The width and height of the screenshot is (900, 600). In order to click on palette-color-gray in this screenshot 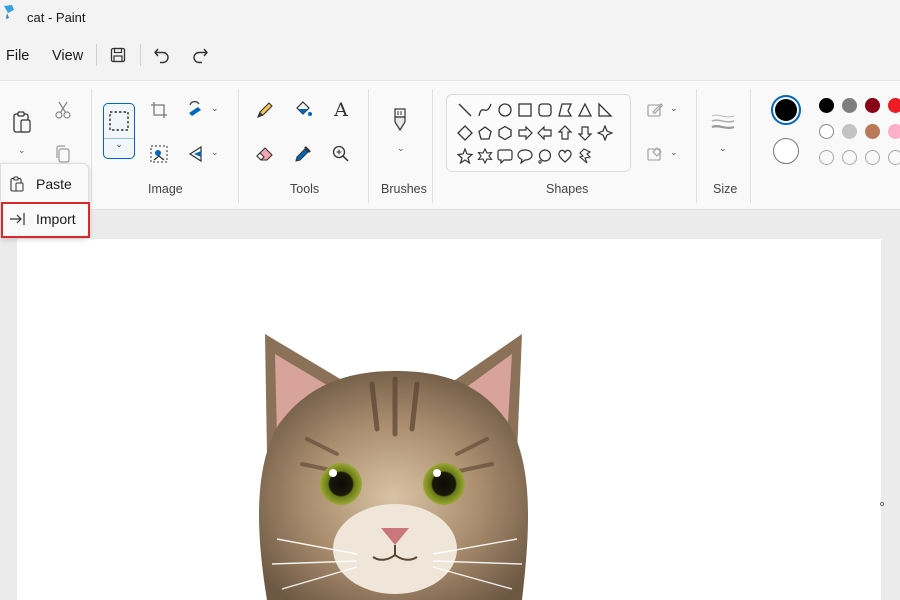, I will do `click(849, 105)`.